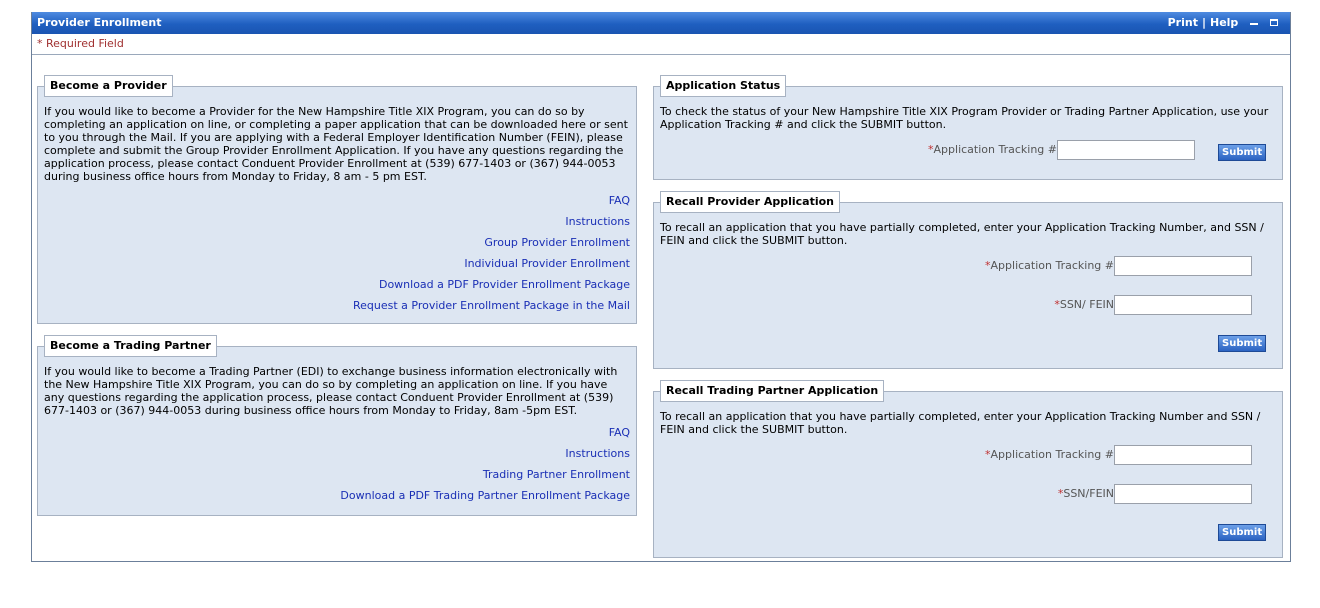 This screenshot has width=1320, height=608. I want to click on maximize-icon, so click(1274, 22).